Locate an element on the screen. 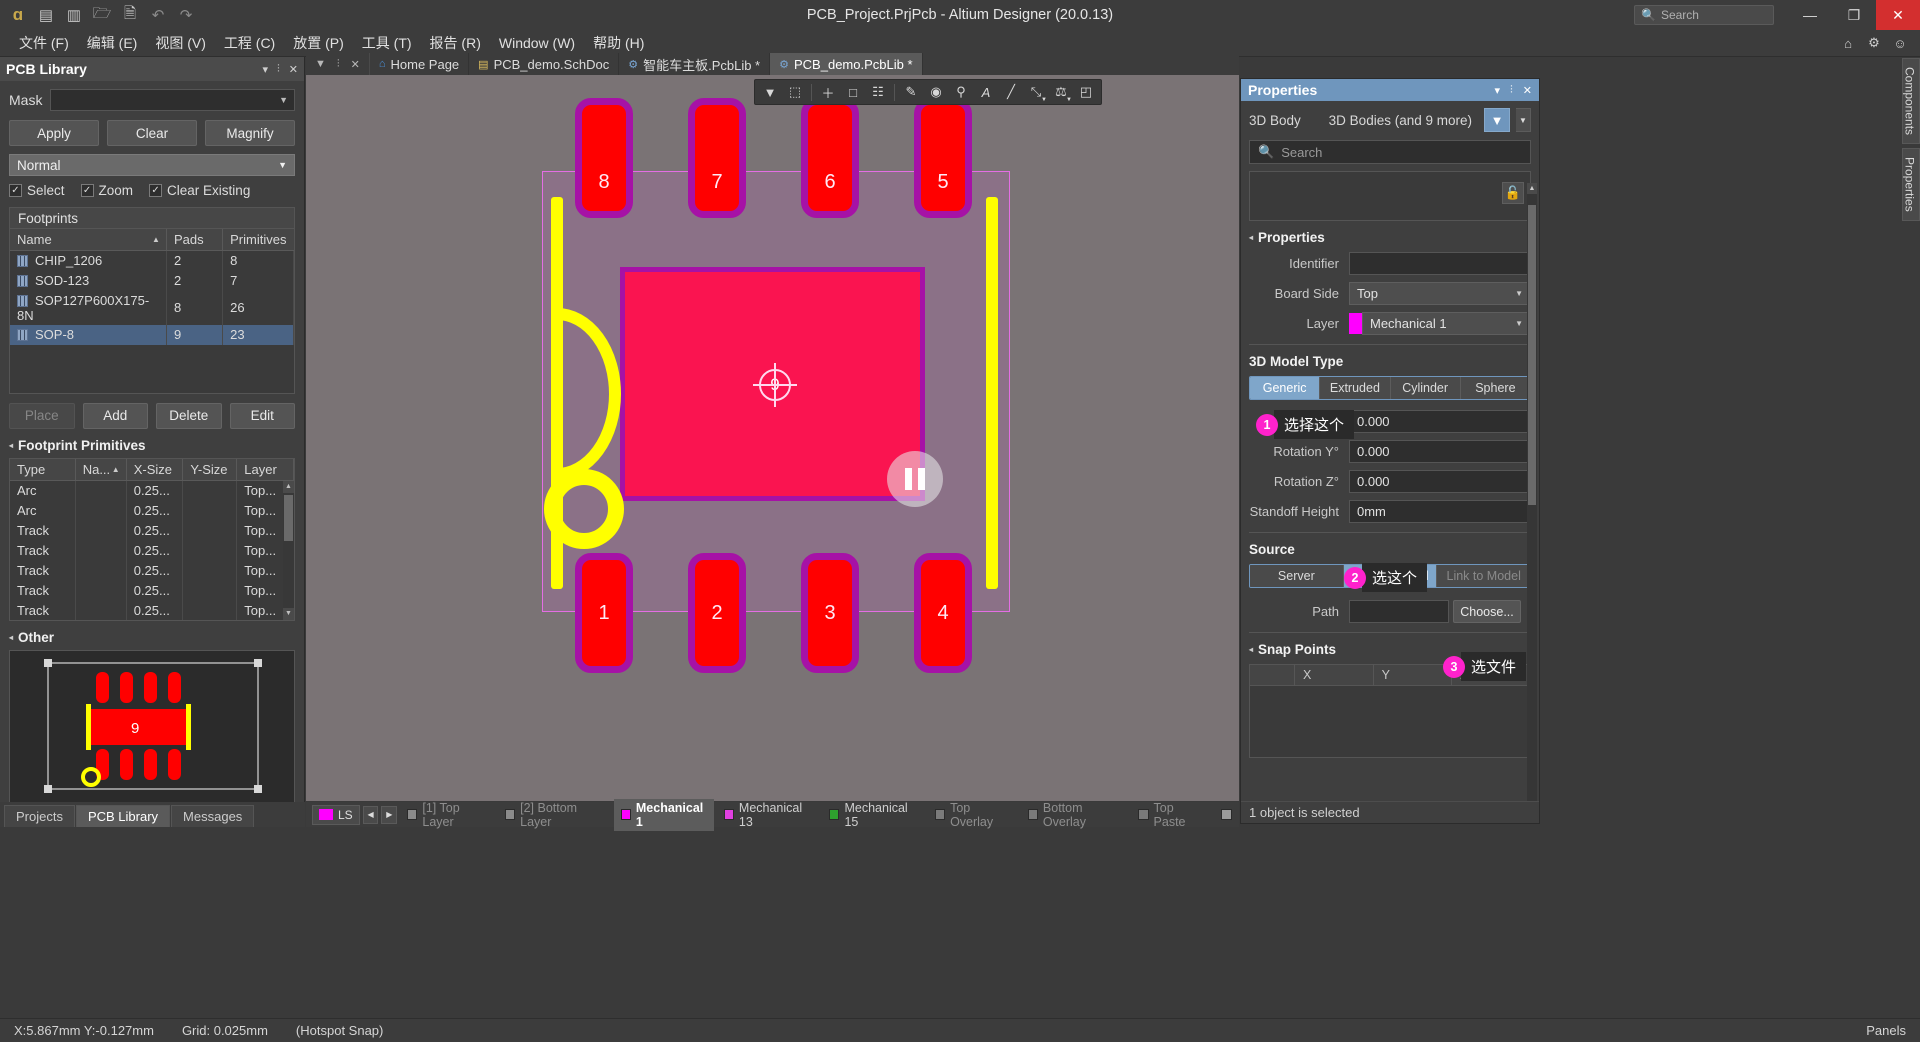 This screenshot has width=1920, height=1042. menu-project: 工程 (C) is located at coordinates (249, 43).